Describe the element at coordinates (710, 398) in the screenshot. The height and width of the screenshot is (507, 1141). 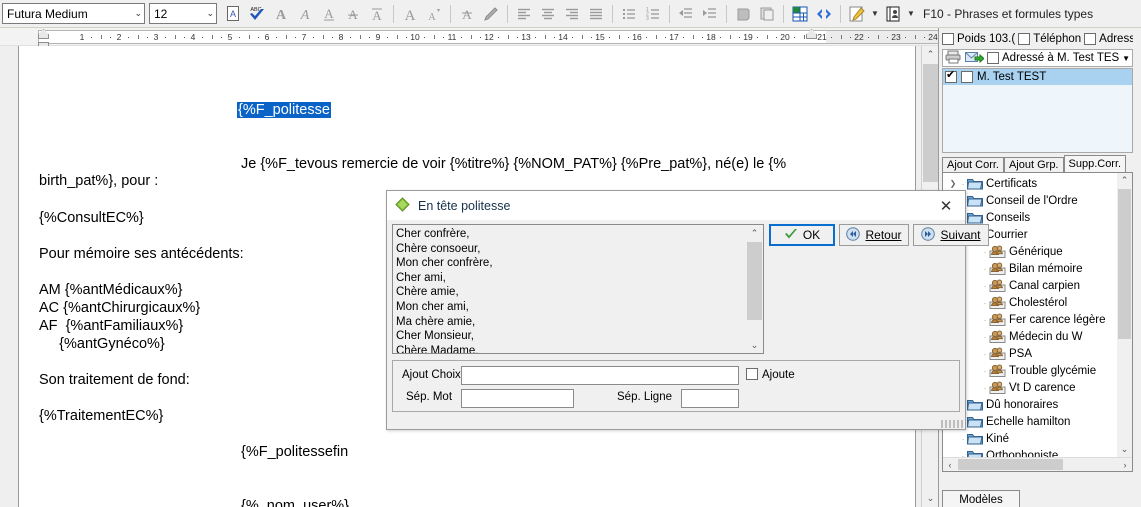
I see `sep-ligne-input` at that location.